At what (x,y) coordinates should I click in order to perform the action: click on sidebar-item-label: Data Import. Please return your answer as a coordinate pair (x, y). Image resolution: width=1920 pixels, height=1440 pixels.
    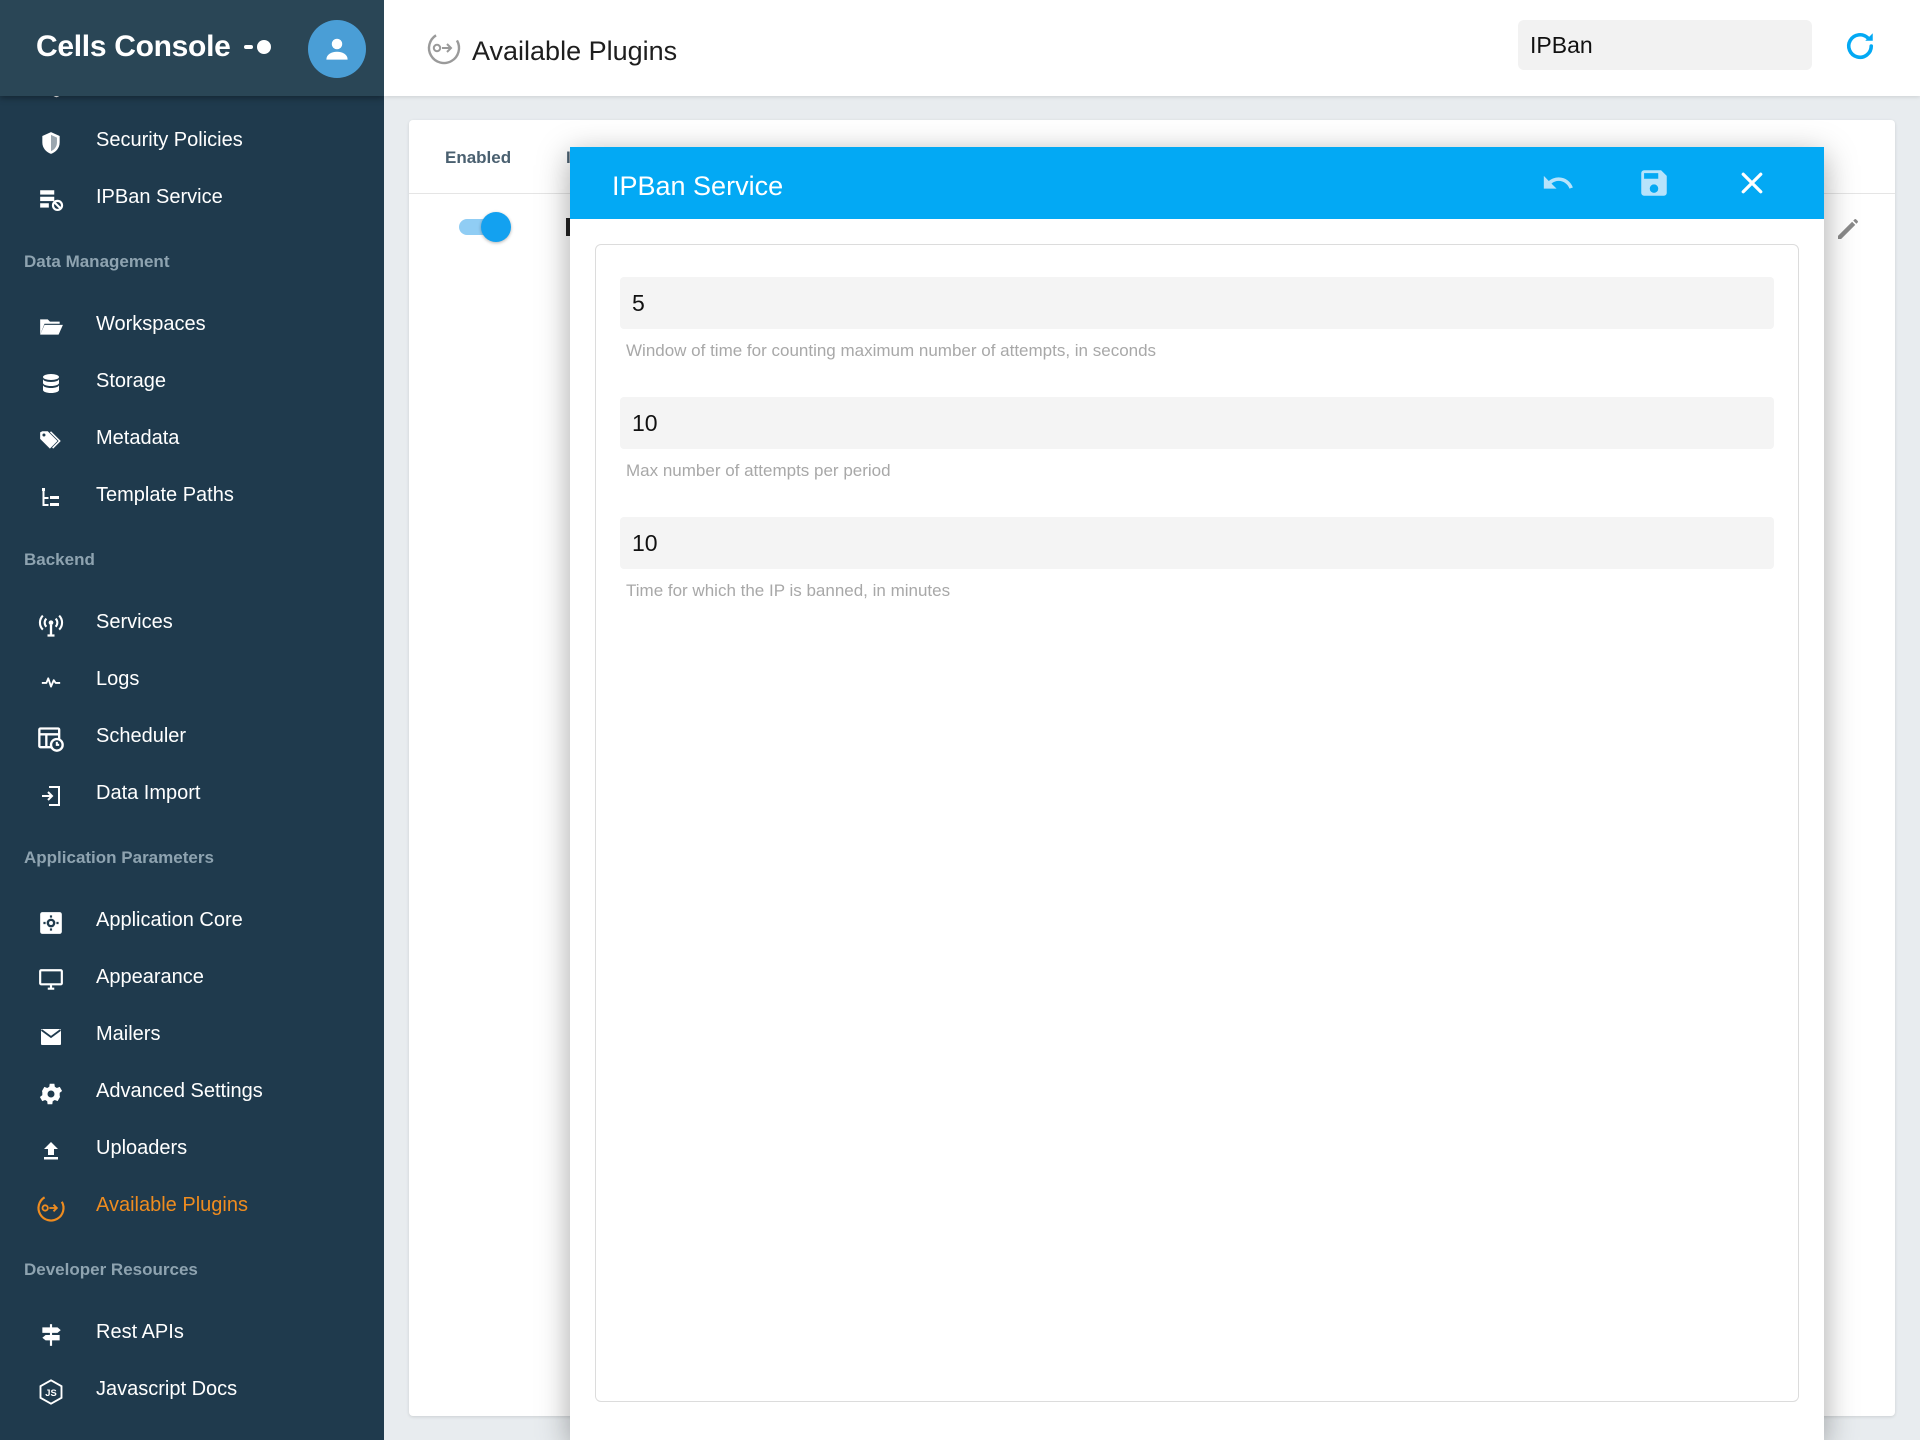
    Looking at the image, I should click on (148, 793).